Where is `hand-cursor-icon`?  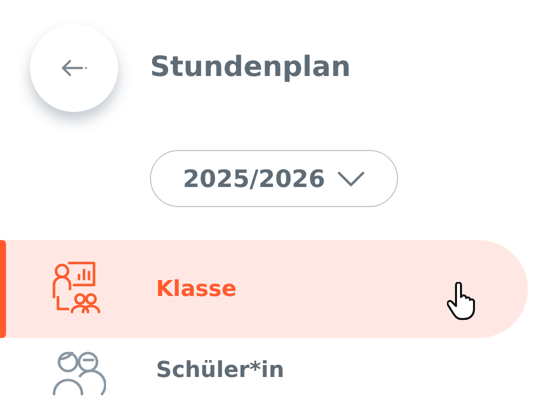 hand-cursor-icon is located at coordinates (462, 302).